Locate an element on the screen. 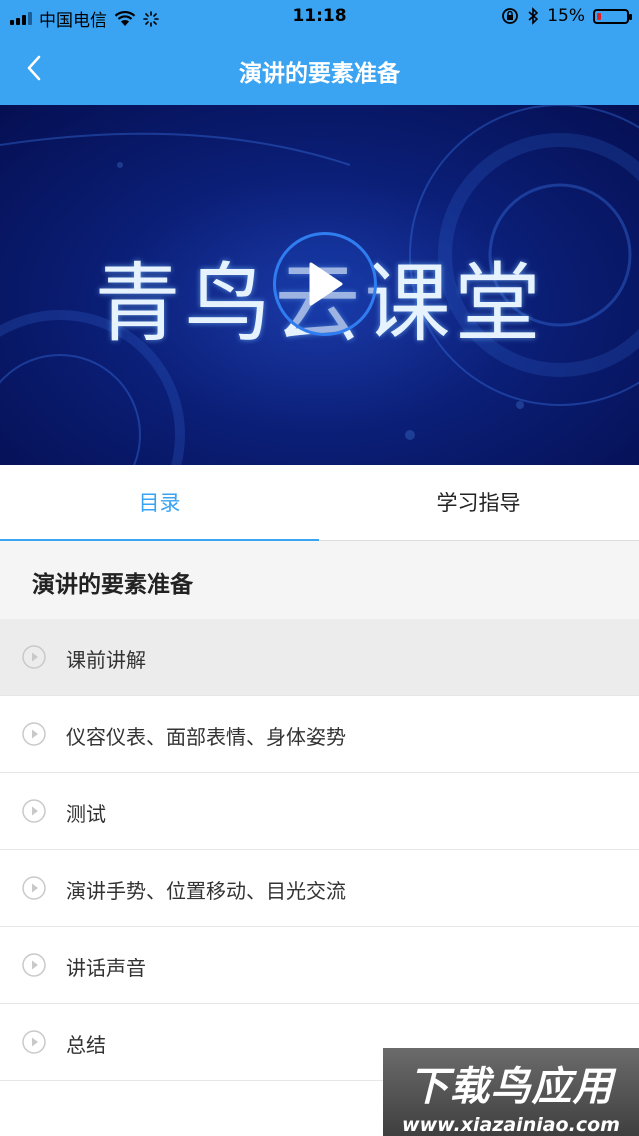 The image size is (639, 1136). play-icon is located at coordinates (326, 284).